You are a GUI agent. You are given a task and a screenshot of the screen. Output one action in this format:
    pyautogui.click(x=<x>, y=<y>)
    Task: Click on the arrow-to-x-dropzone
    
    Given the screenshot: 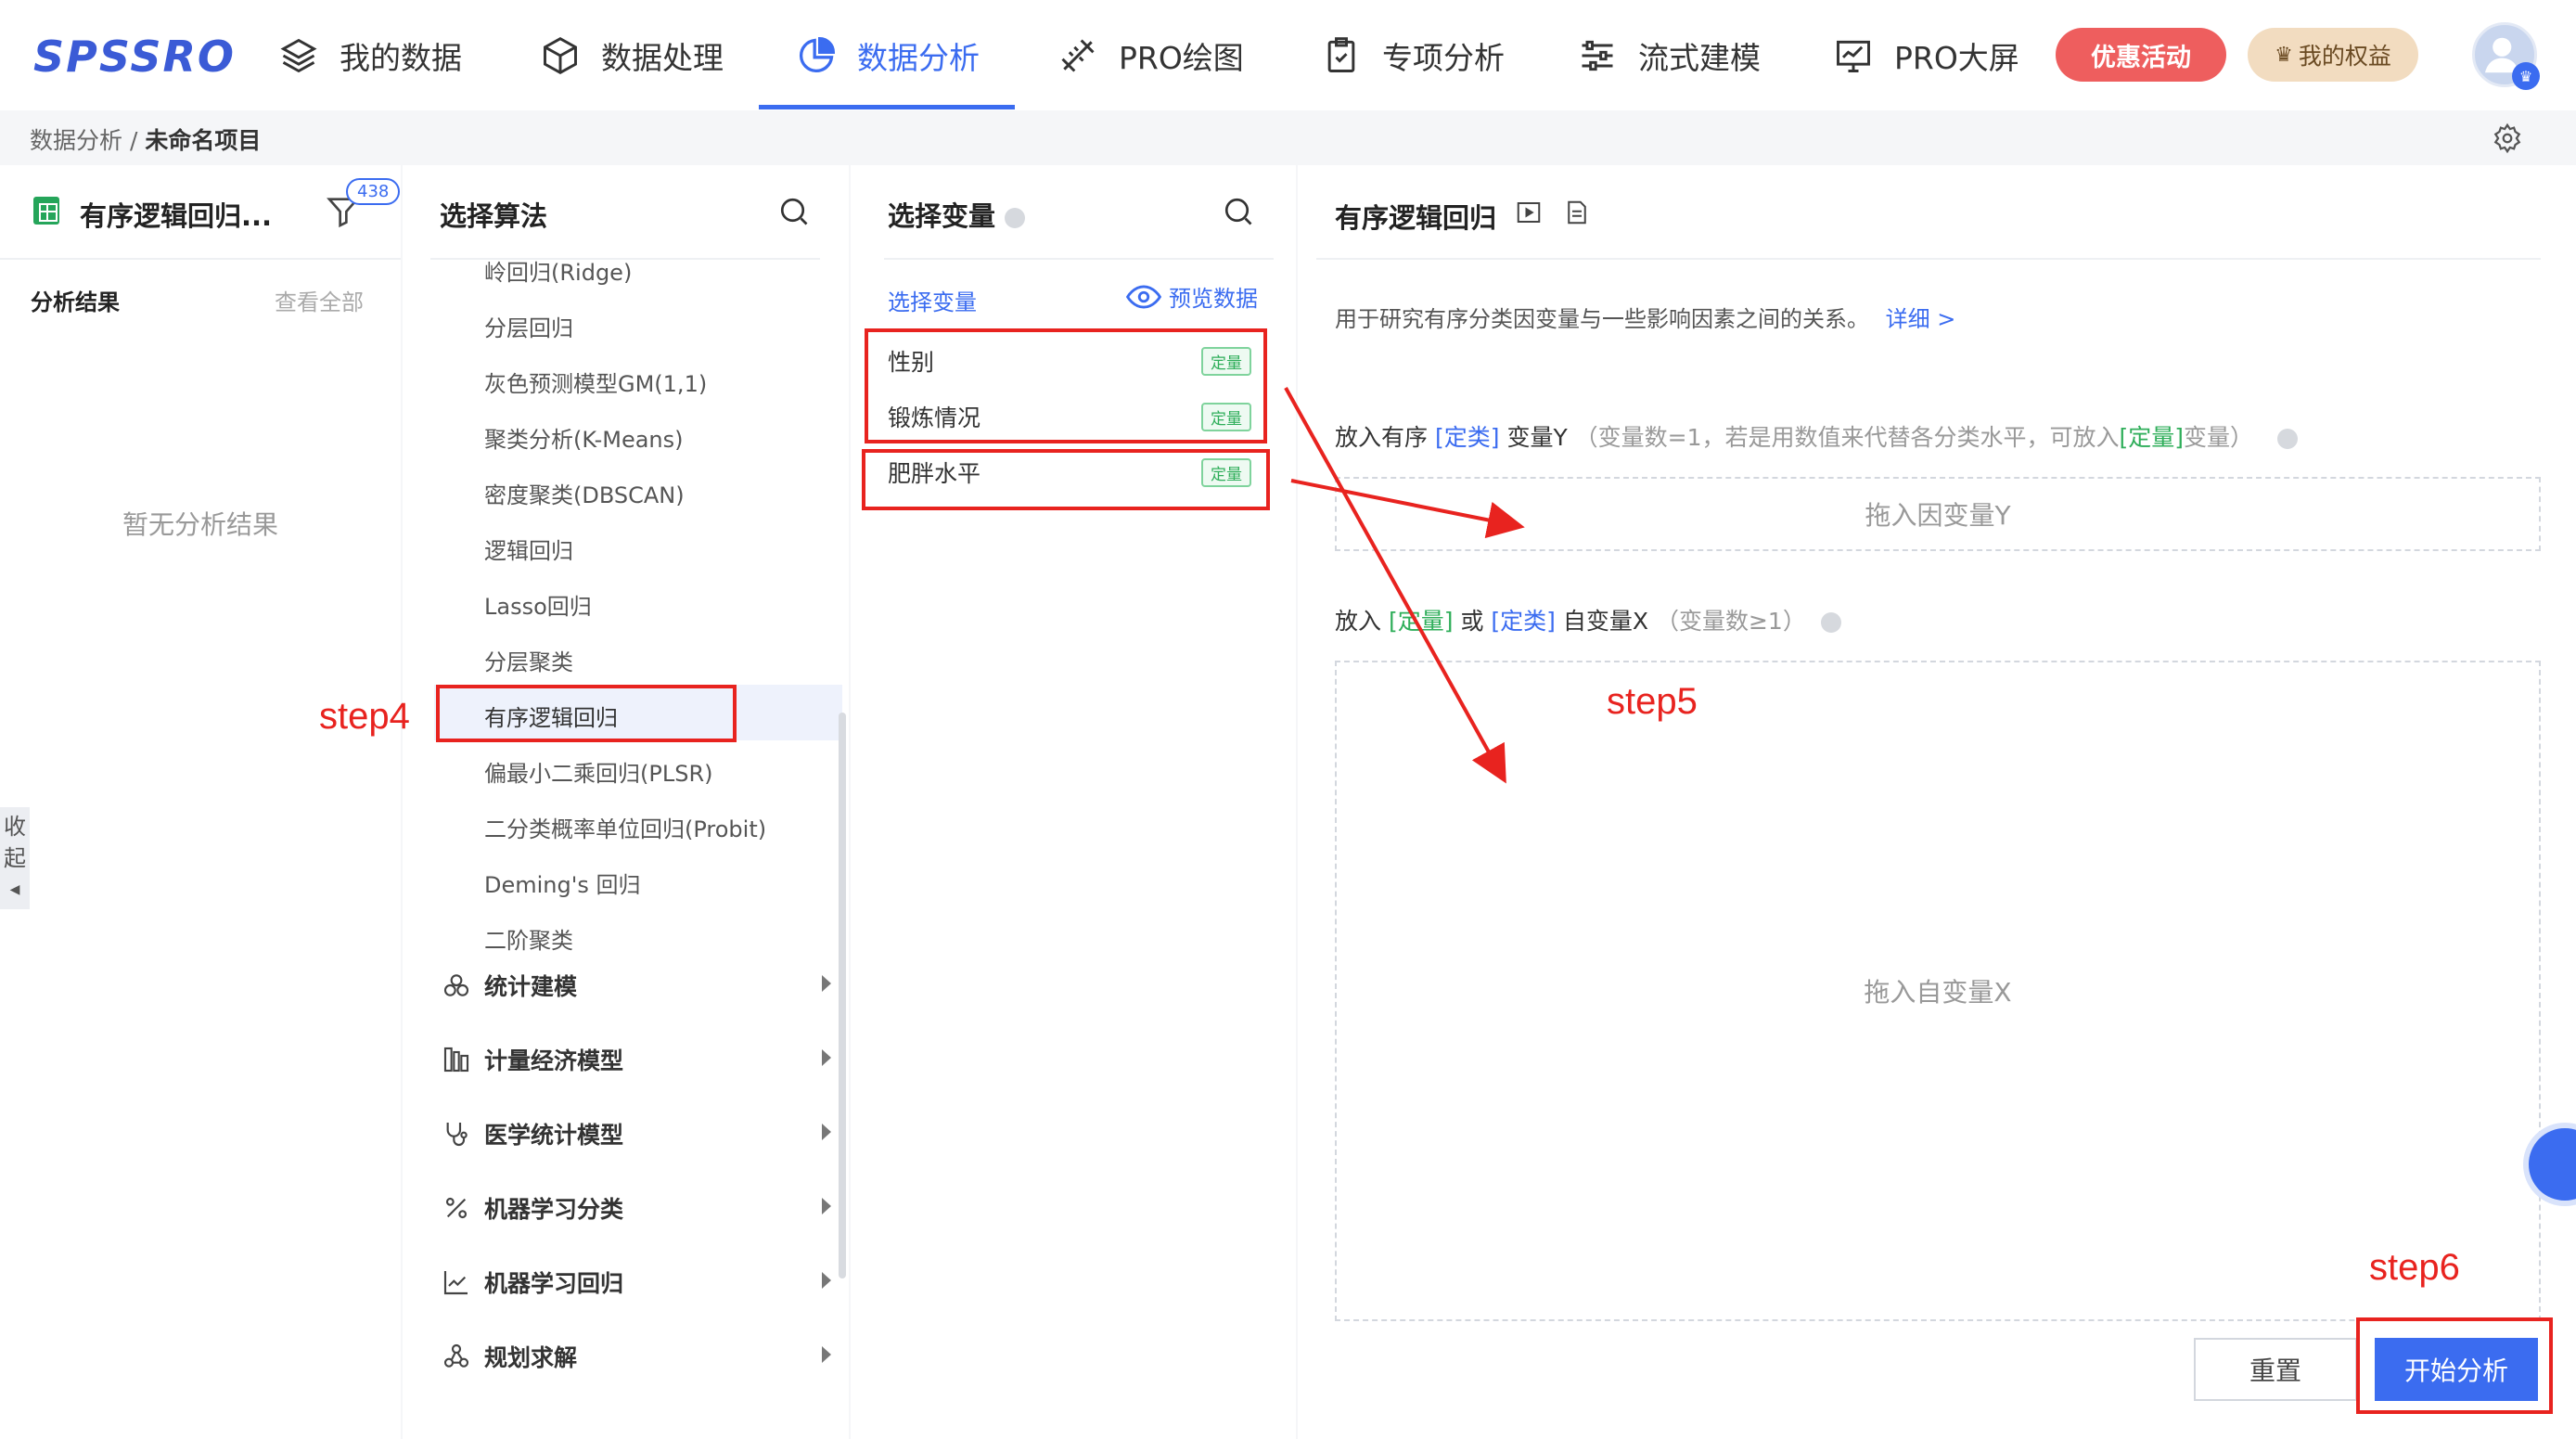 What is the action you would take?
    pyautogui.click(x=1395, y=585)
    